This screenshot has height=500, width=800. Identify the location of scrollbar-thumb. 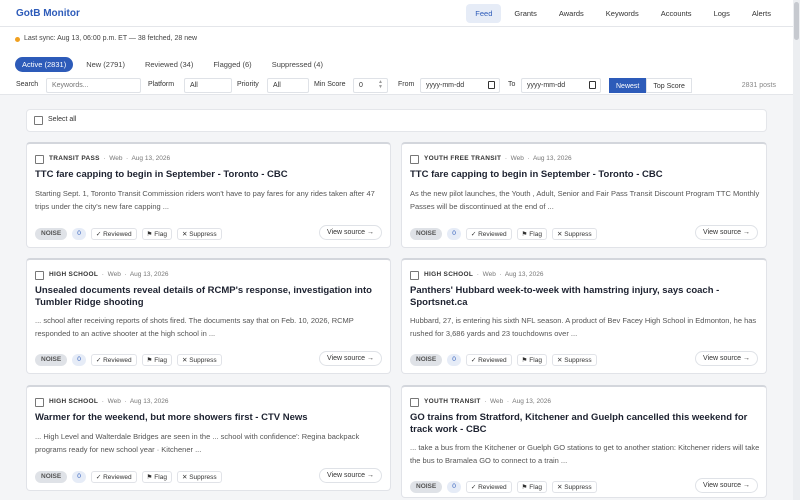
(796, 21).